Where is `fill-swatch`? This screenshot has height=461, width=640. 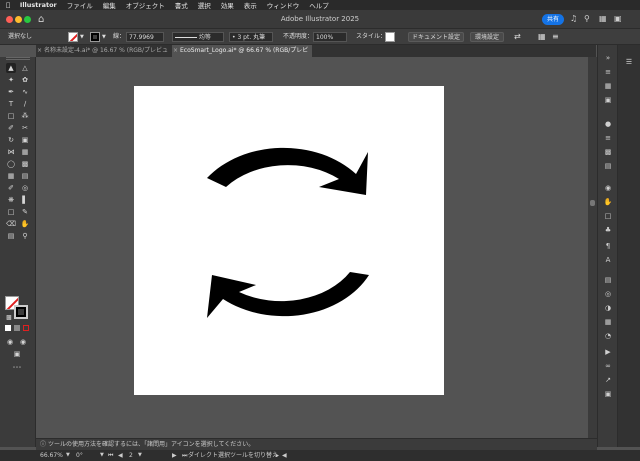 fill-swatch is located at coordinates (73, 37).